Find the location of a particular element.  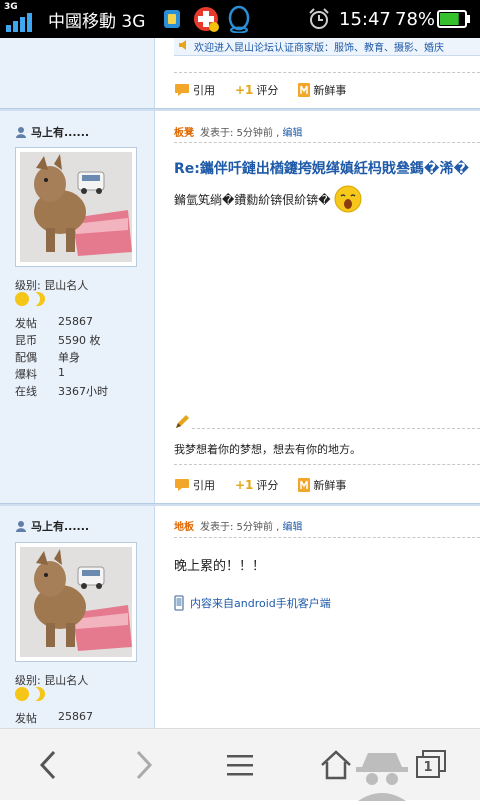

stat-key: 配偶 is located at coordinates (26, 357).